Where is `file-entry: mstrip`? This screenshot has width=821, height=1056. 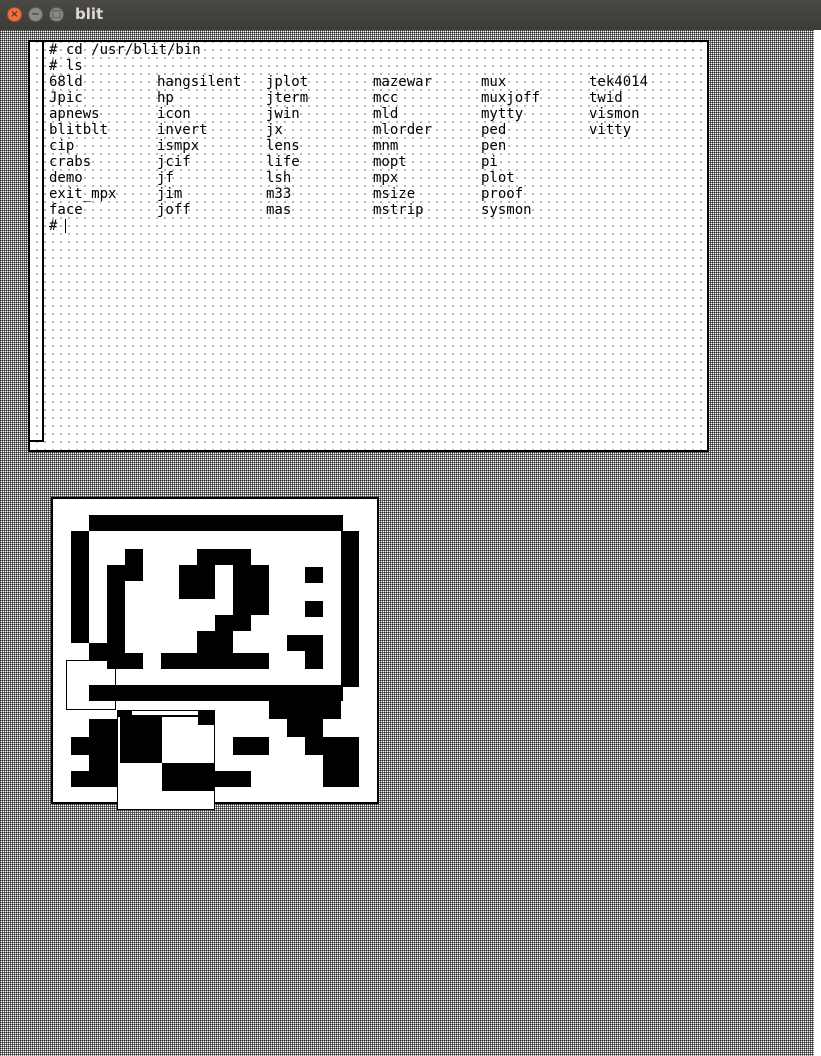
file-entry: mstrip is located at coordinates (398, 210).